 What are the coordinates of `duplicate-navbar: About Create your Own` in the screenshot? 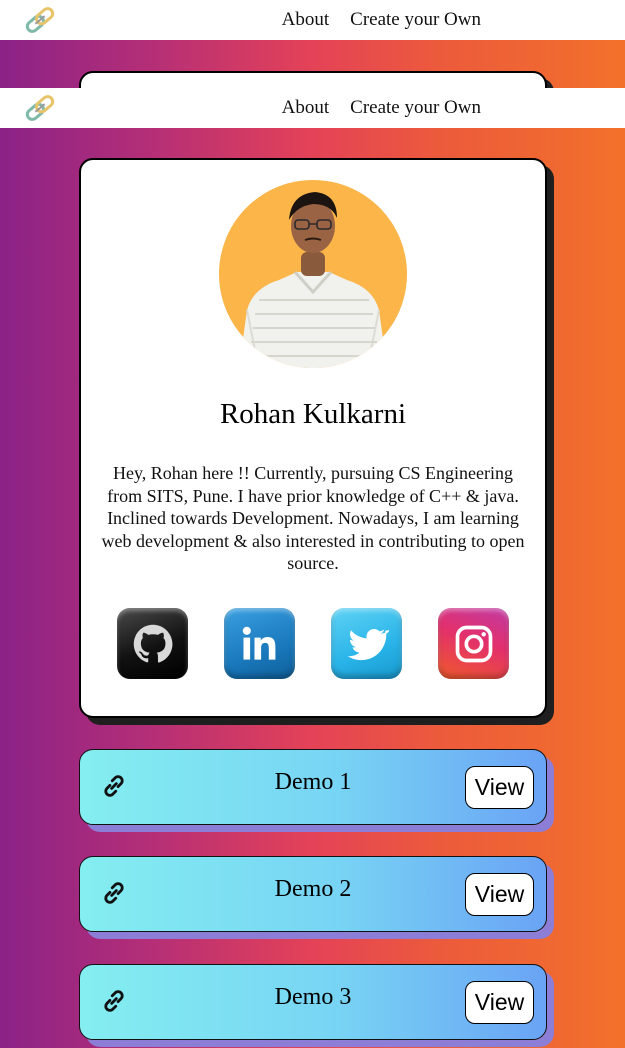 It's located at (312, 108).